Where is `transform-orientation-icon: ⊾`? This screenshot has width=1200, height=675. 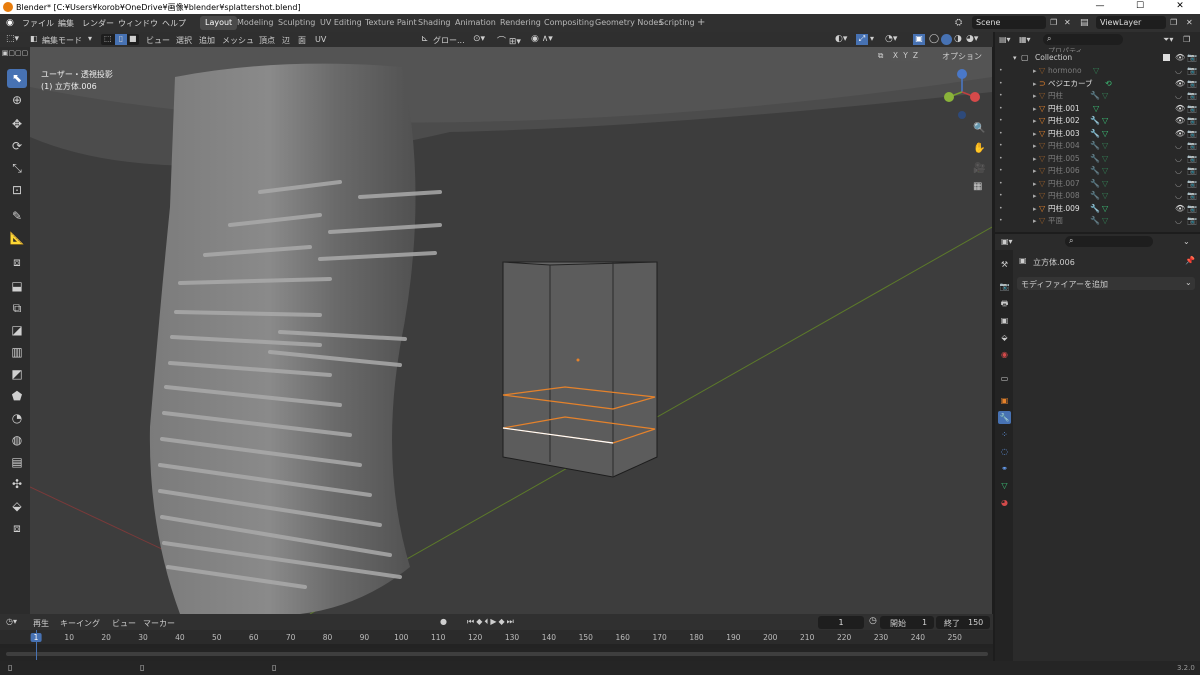
transform-orientation-icon: ⊾ is located at coordinates (425, 39).